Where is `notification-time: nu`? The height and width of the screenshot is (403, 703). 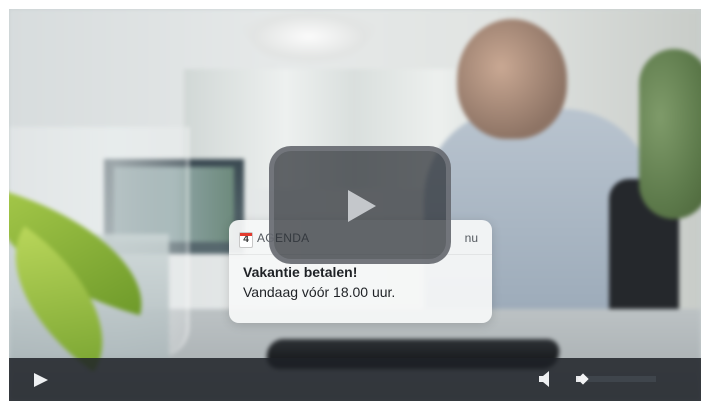 notification-time: nu is located at coordinates (471, 238).